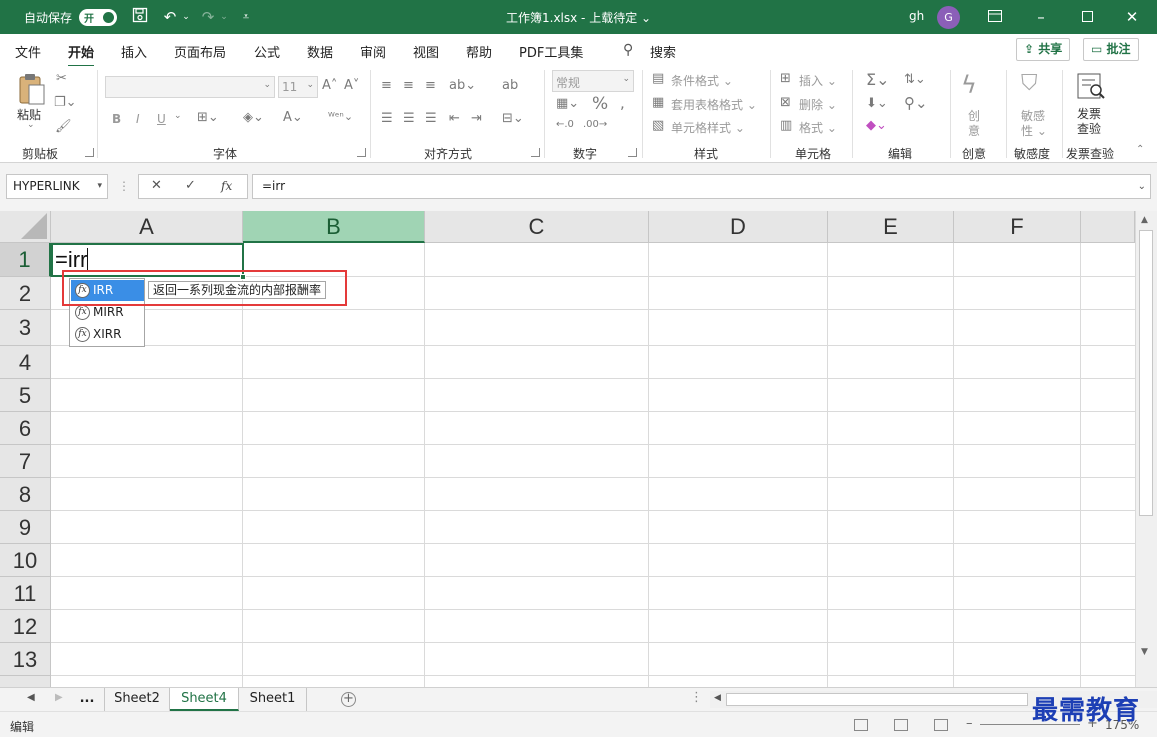 This screenshot has height=737, width=1157. I want to click on paste-dropdown-icon: ⌄, so click(31, 125).